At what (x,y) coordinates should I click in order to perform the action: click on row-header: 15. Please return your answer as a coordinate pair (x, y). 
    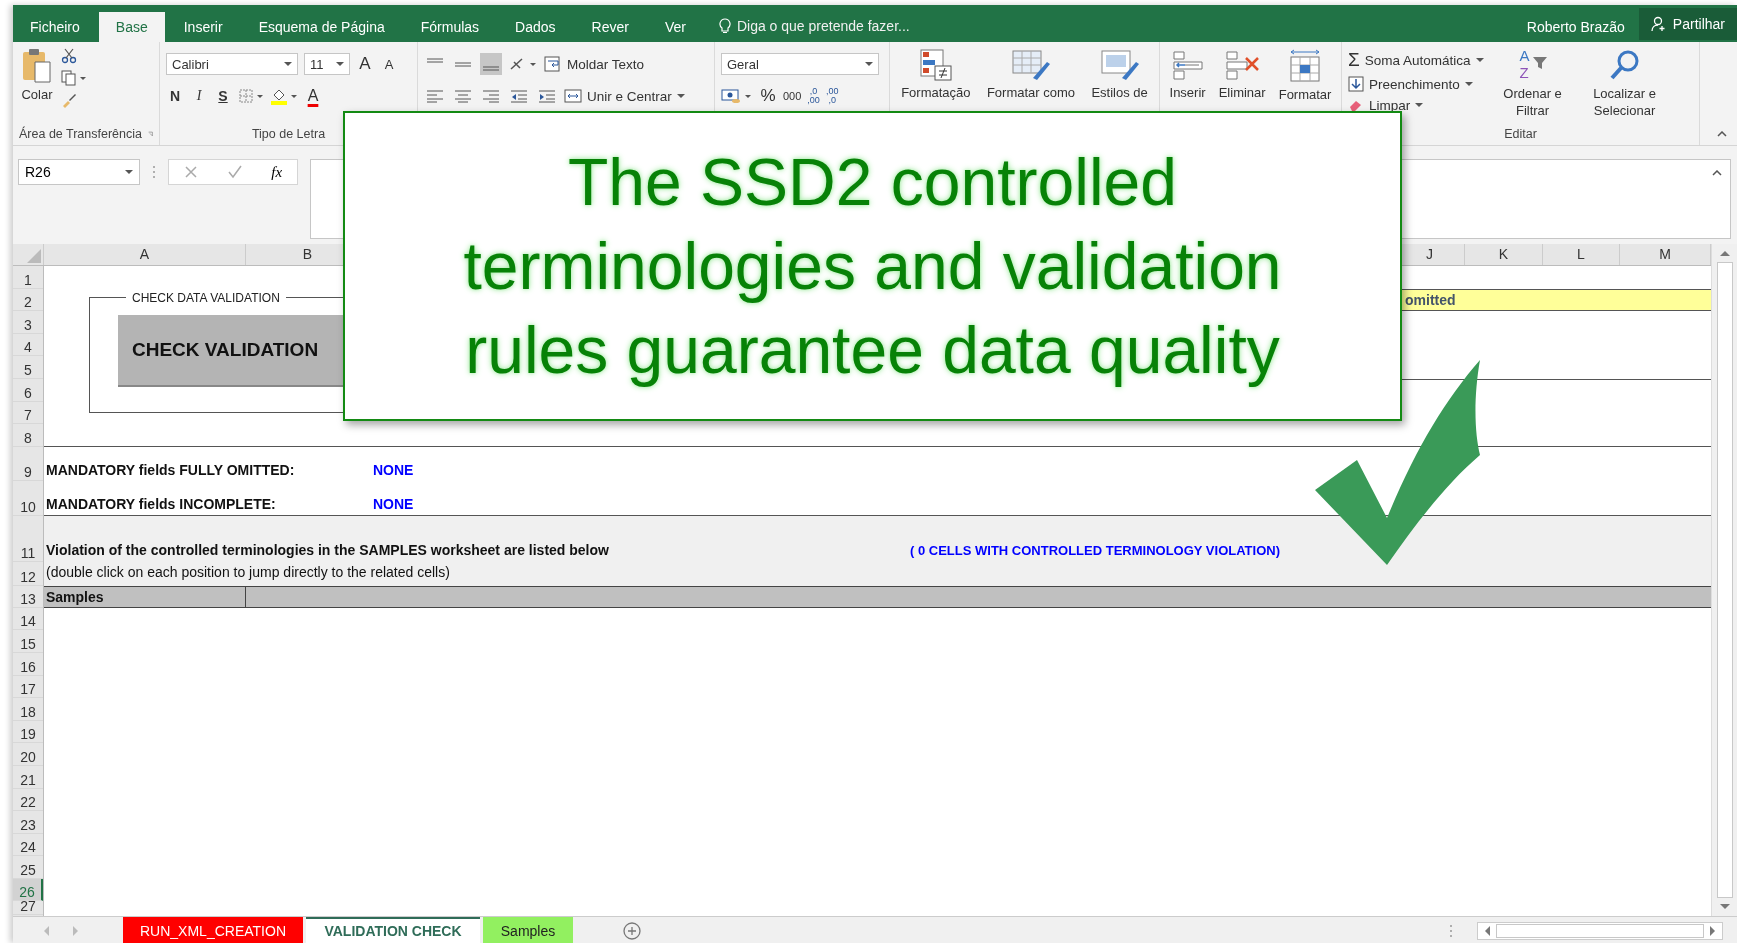
    Looking at the image, I should click on (28, 641).